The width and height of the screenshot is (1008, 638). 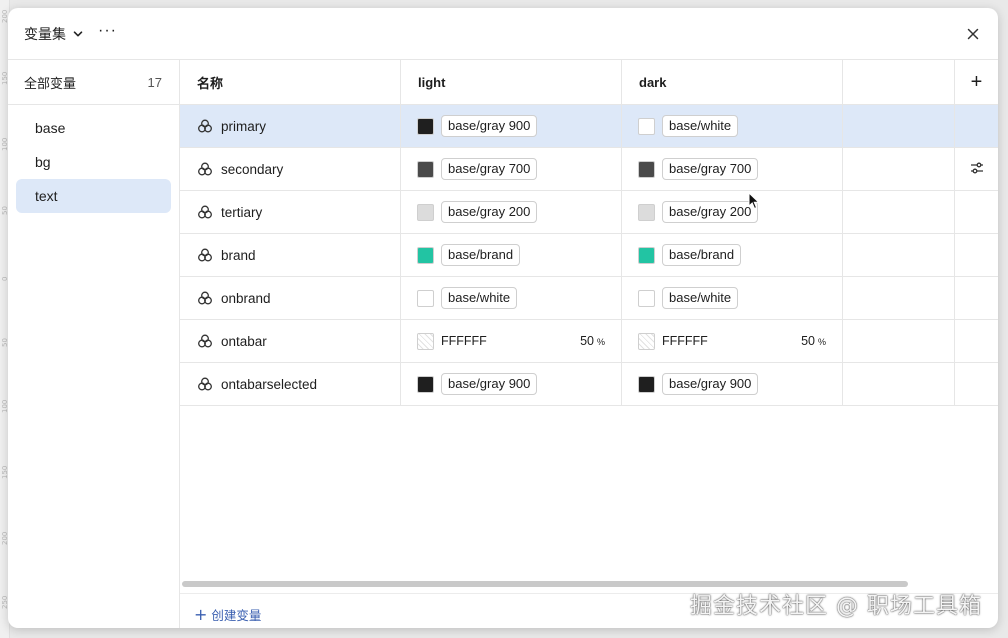 I want to click on table-row: secondary base/gray 700 base/gray 700, so click(x=589, y=169).